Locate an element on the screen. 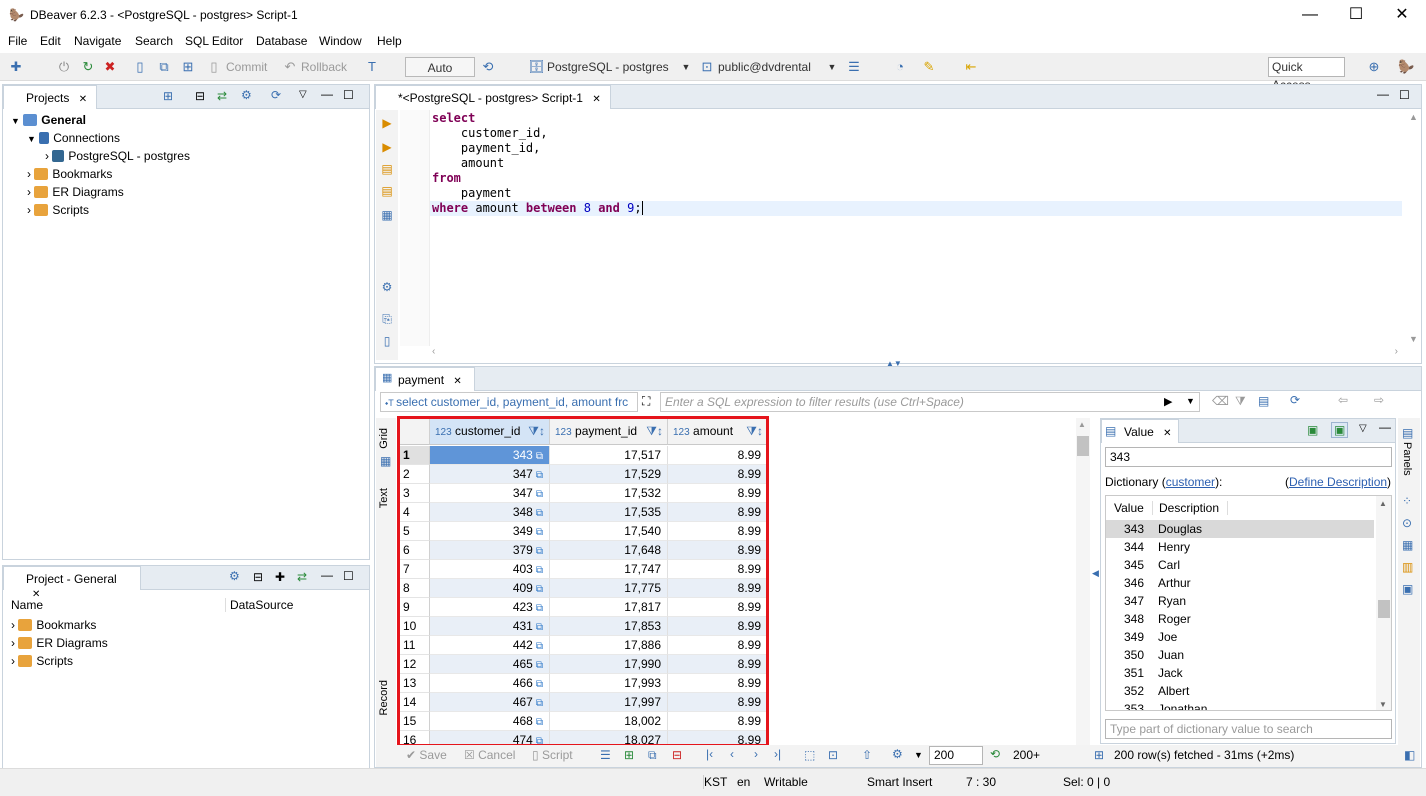  edit-row-icon: ☰ is located at coordinates (605, 755).